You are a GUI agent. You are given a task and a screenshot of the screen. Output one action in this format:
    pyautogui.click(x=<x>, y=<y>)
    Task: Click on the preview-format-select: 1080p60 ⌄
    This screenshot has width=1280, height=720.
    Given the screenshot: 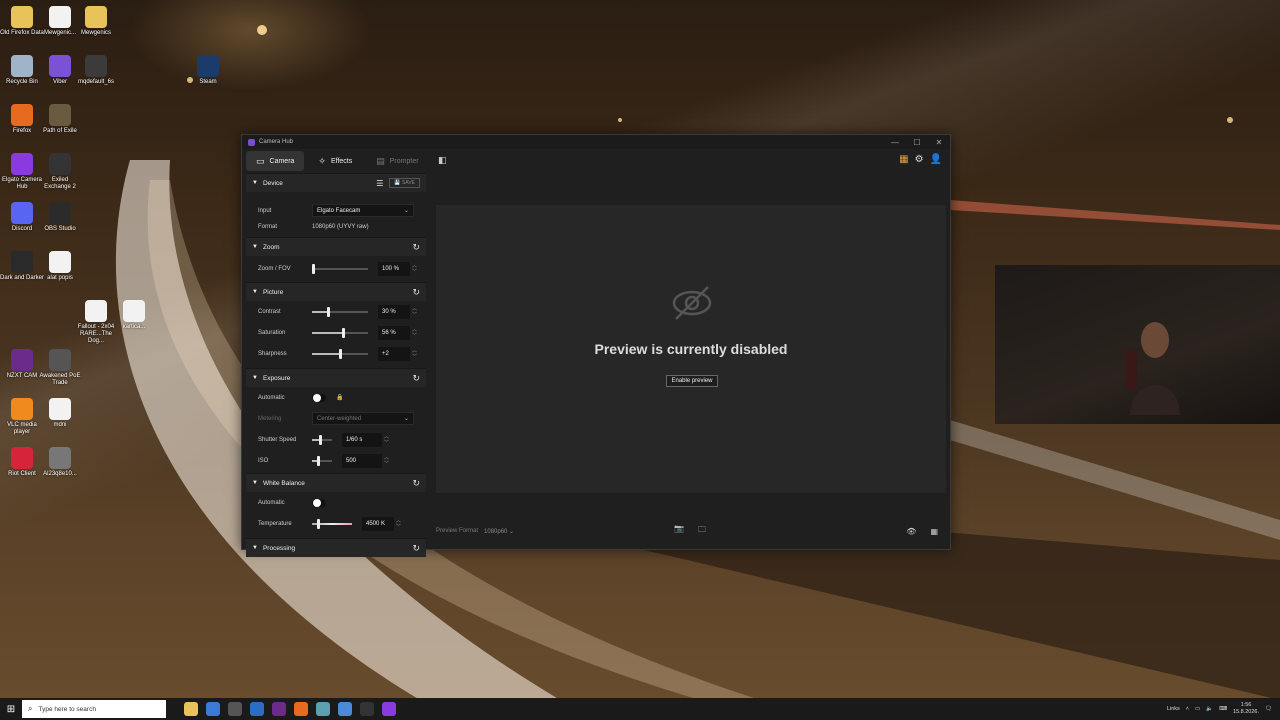 What is the action you would take?
    pyautogui.click(x=499, y=531)
    